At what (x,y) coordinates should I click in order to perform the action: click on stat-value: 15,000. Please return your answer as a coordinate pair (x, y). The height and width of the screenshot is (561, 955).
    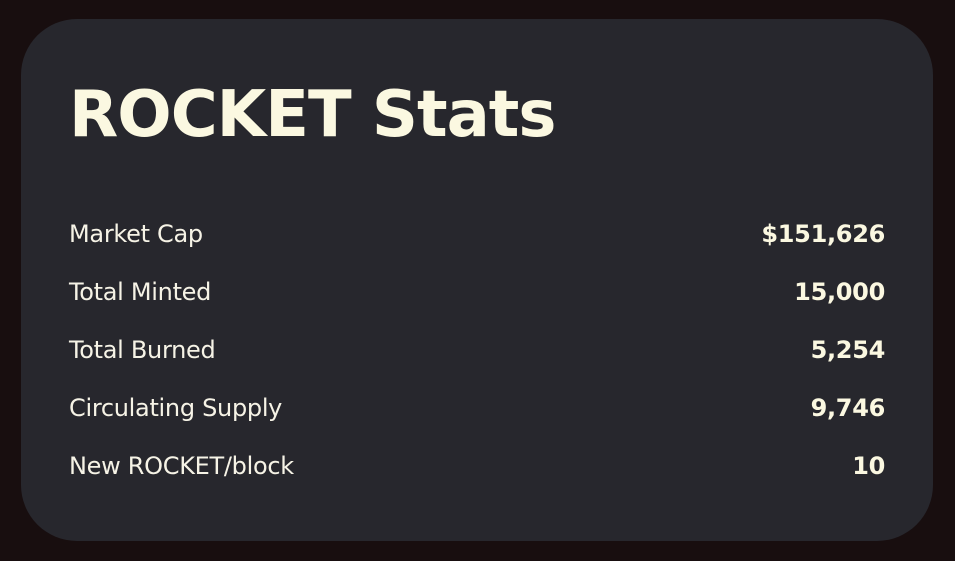
    Looking at the image, I should click on (839, 292).